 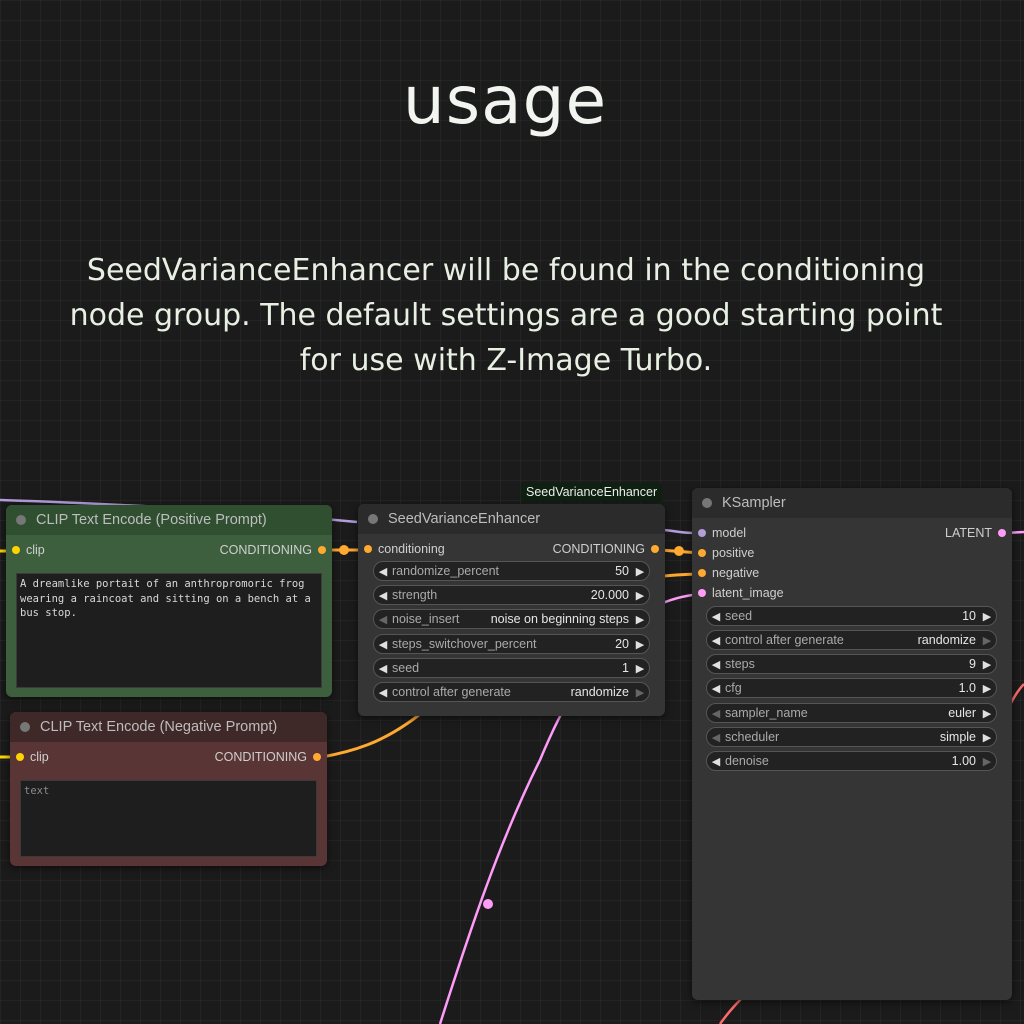 What do you see at coordinates (851, 688) in the screenshot?
I see `widget-cfg: ◀ cfg 1.0 ▶` at bounding box center [851, 688].